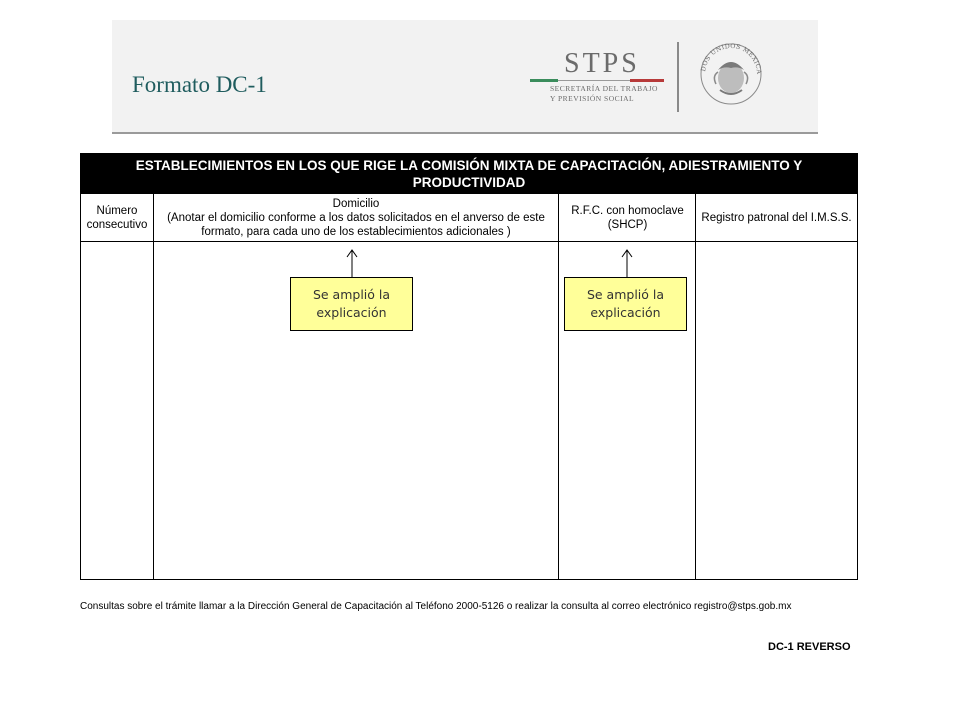 Image resolution: width=960 pixels, height=720 pixels. What do you see at coordinates (678, 77) in the screenshot?
I see `logo-divider` at bounding box center [678, 77].